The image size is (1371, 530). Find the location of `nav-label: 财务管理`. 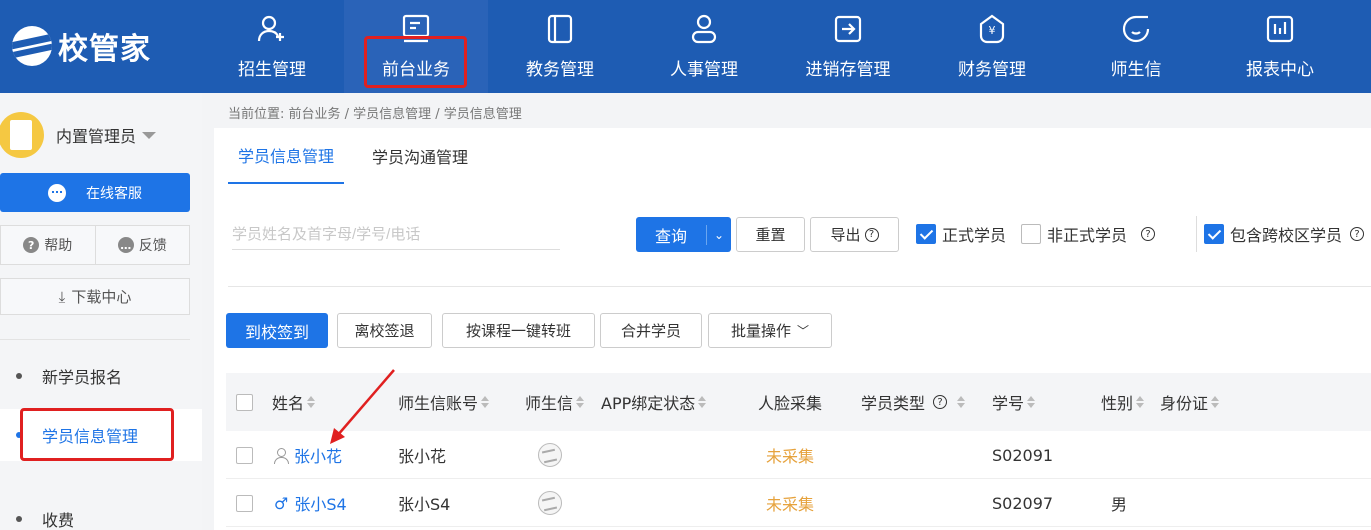

nav-label: 财务管理 is located at coordinates (992, 70).